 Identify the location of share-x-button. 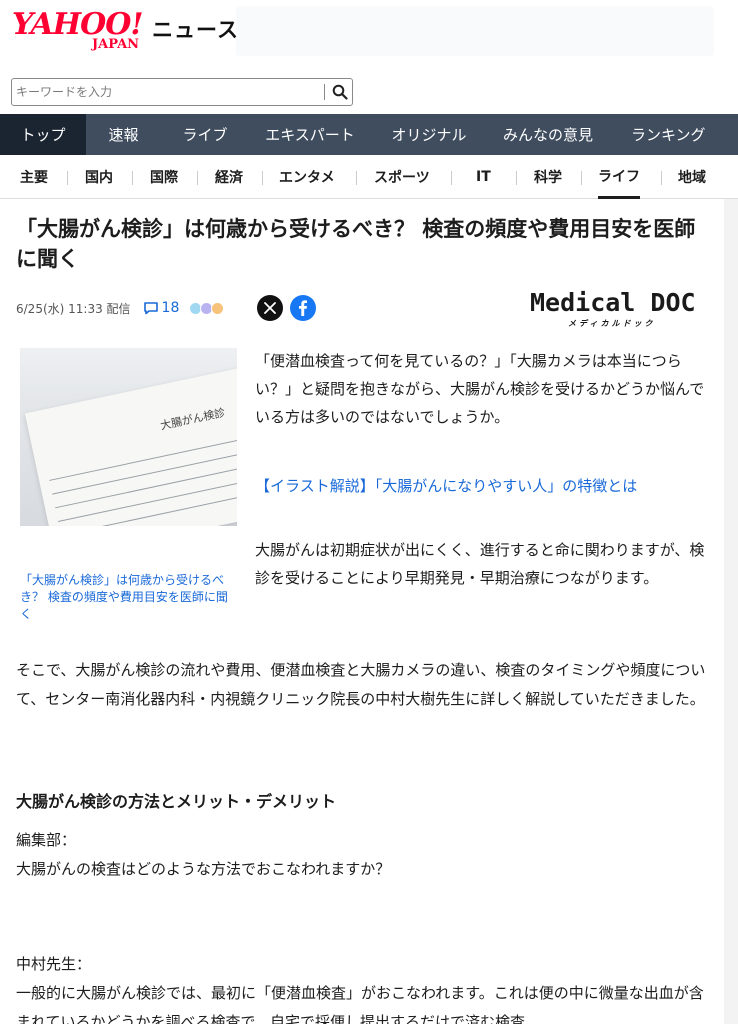
(270, 308).